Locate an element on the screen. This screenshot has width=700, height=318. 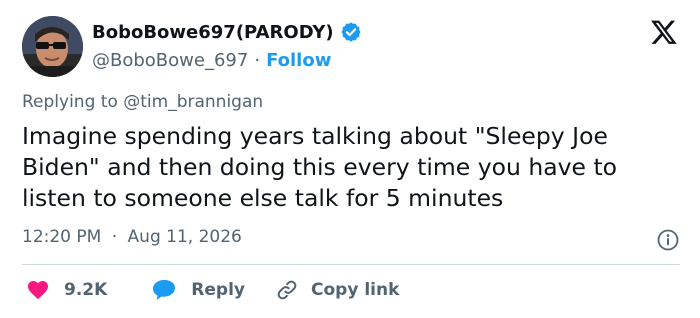
copy-link-label: Copy link is located at coordinates (355, 290).